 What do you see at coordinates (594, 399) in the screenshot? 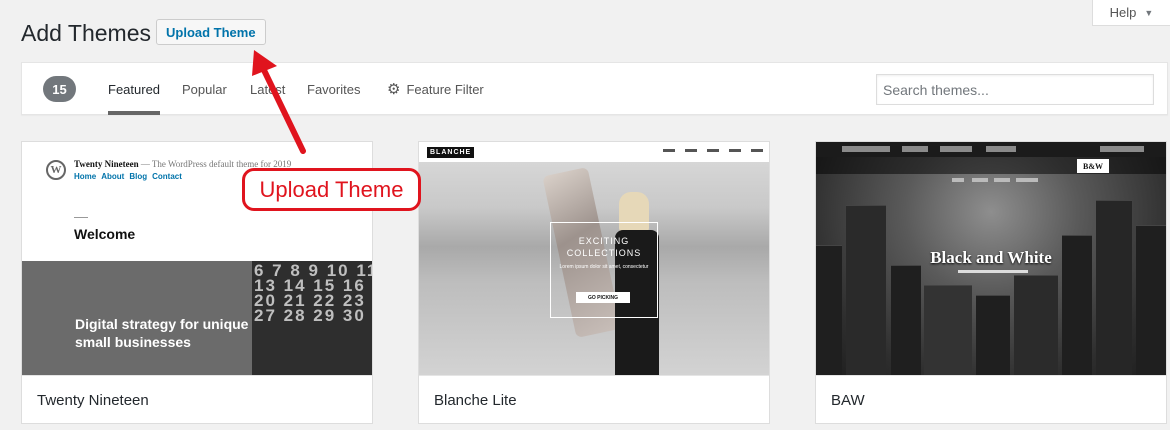
I see `theme-name: Blanche Lite` at bounding box center [594, 399].